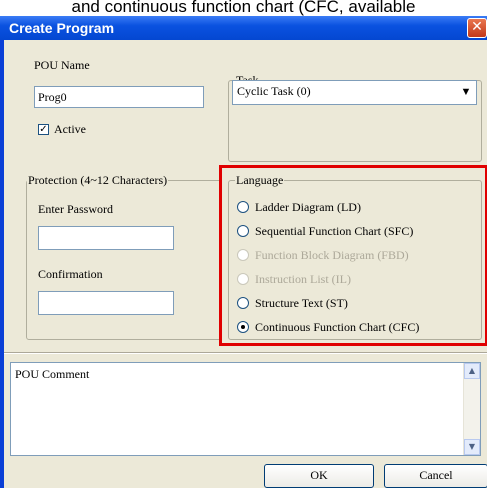 This screenshot has width=487, height=488. Describe the element at coordinates (435, 476) in the screenshot. I see `cancel-button: Cancel` at that location.